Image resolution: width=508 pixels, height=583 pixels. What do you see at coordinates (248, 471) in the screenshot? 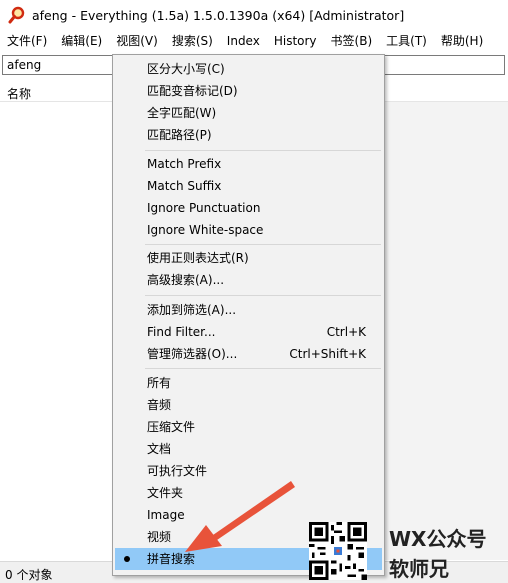
I see `menu-item-filter-executable: 可执行文件` at bounding box center [248, 471].